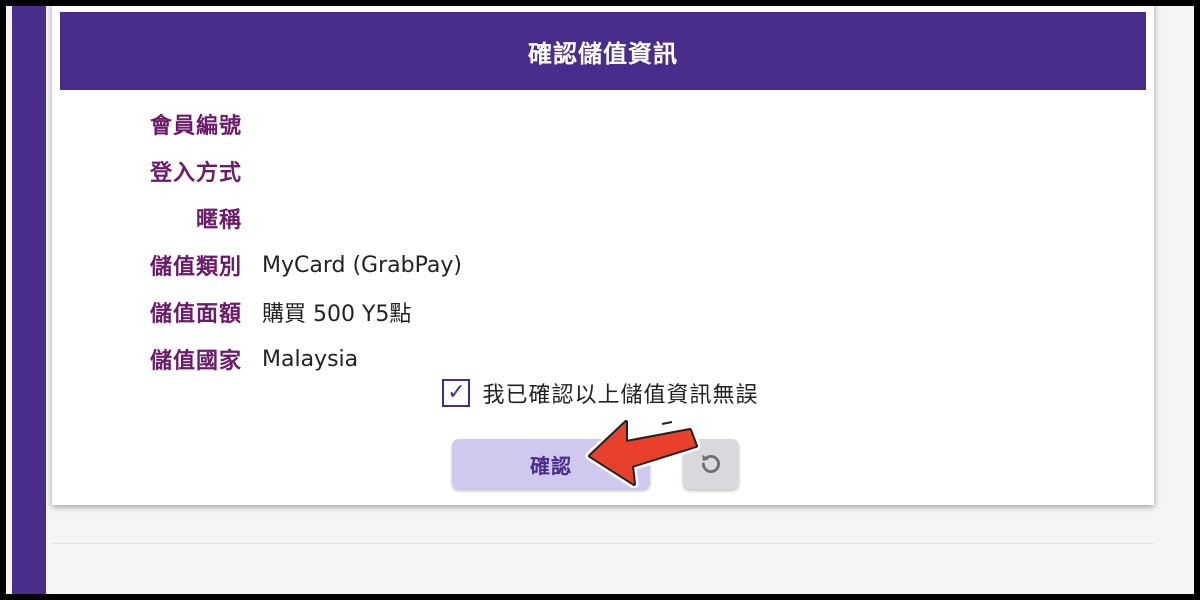 This screenshot has height=600, width=1200. Describe the element at coordinates (251, 312) in the screenshot. I see `field-topup-amount: 儲值面額 購買 500 Y5點` at that location.